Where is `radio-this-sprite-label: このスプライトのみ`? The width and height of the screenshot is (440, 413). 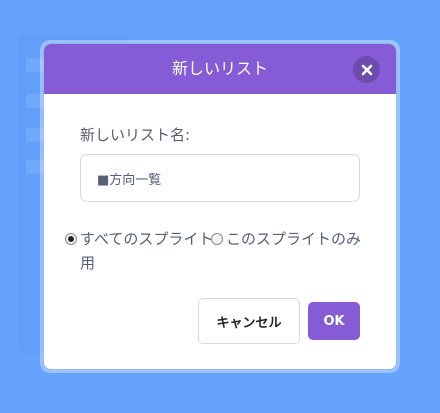
radio-this-sprite-label: このスプライトのみ is located at coordinates (294, 239).